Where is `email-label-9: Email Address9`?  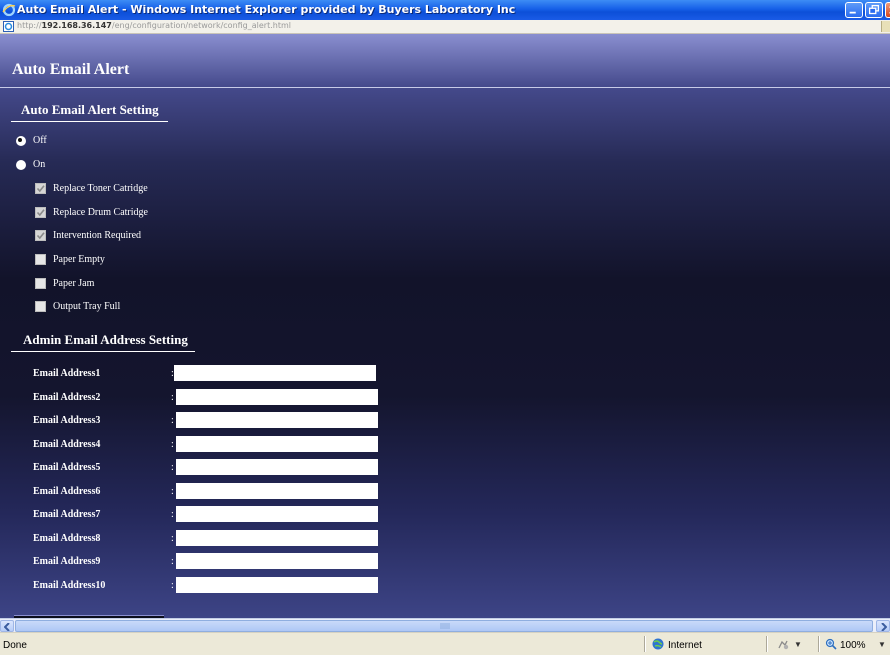
email-label-9: Email Address9 is located at coordinates (67, 561).